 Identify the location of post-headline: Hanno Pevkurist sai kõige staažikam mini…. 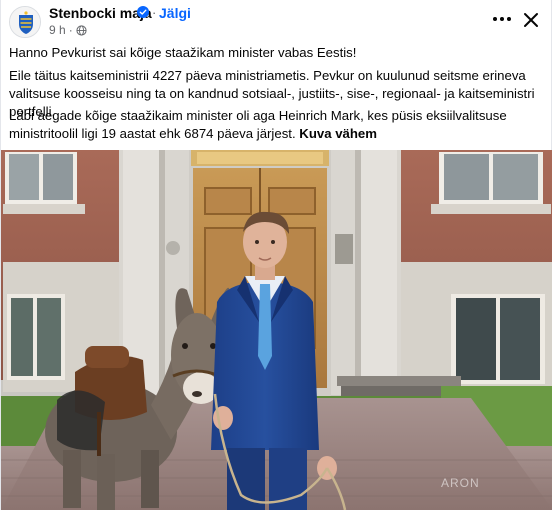
(183, 52).